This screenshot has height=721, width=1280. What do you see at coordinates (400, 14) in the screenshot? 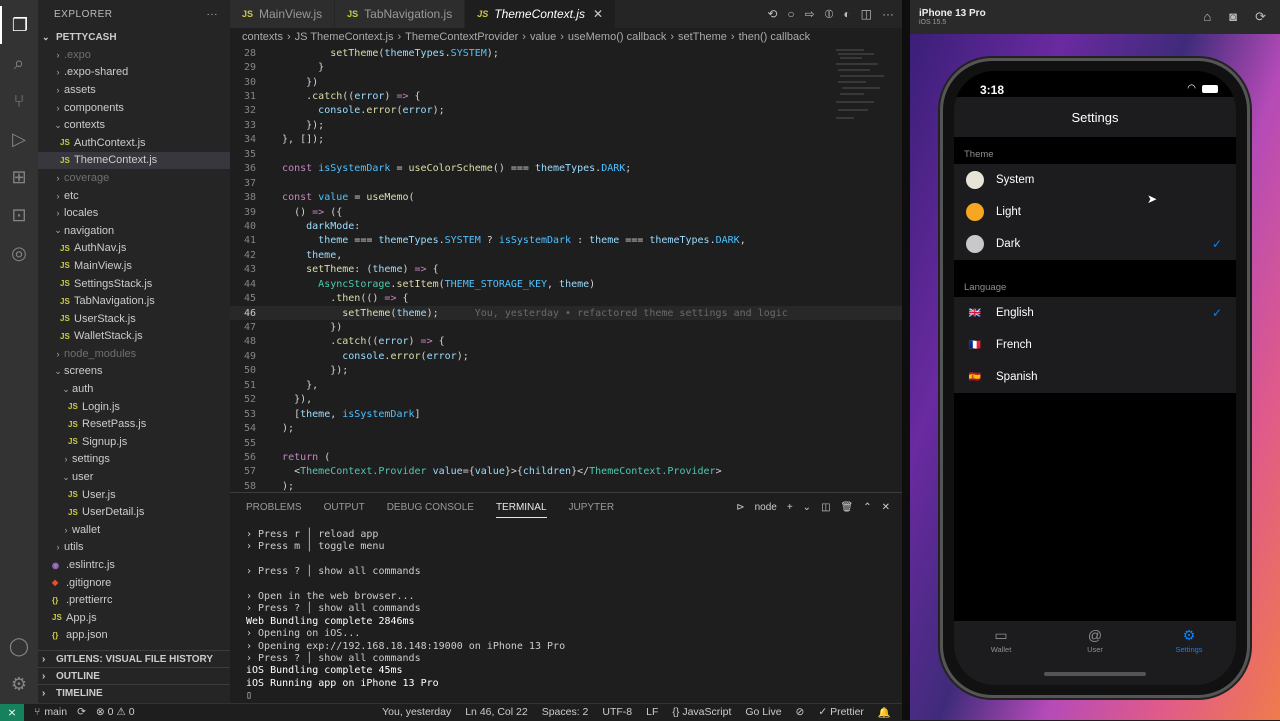
I see `tab-tabnavigation: JS TabNavigation.js` at bounding box center [400, 14].